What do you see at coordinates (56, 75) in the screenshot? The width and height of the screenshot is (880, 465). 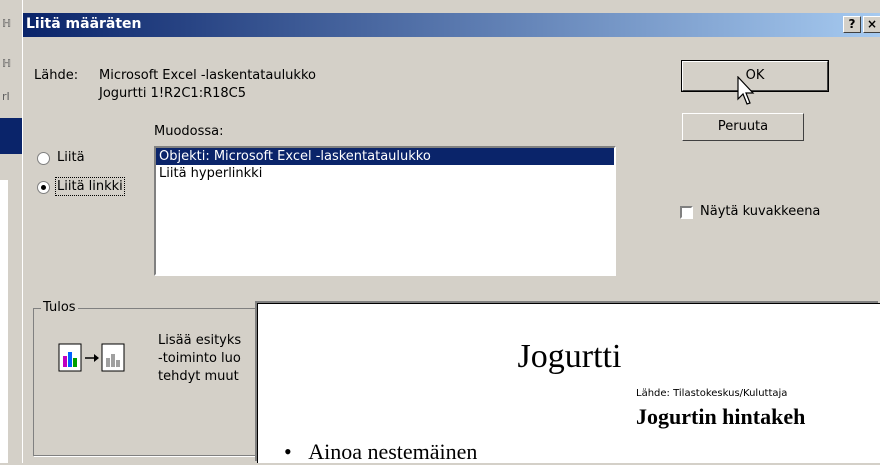 I see `source-label: Lähde:` at bounding box center [56, 75].